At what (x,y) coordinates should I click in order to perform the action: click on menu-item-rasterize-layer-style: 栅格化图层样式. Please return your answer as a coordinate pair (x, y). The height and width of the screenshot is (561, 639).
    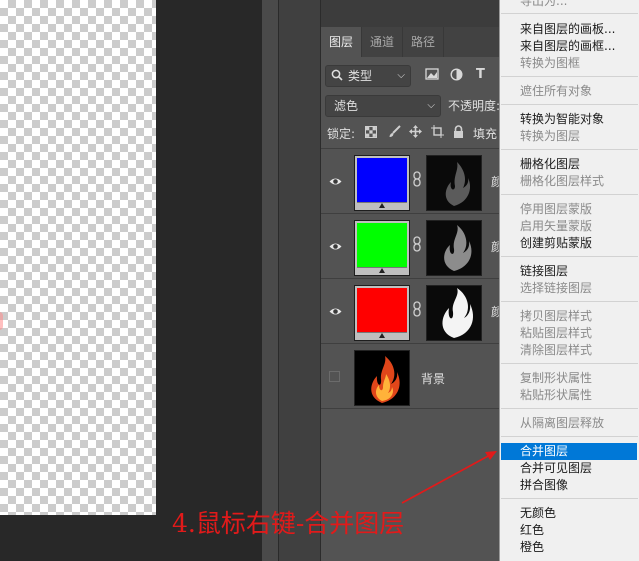
    Looking at the image, I should click on (562, 181).